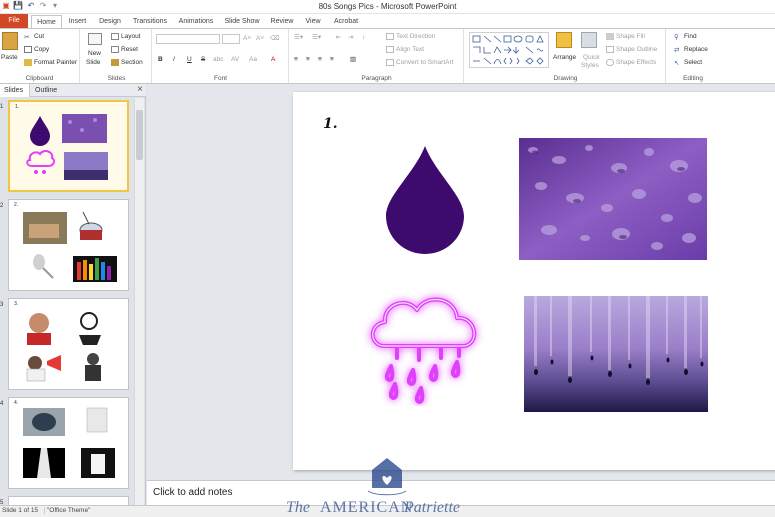 This screenshot has height=517, width=775. Describe the element at coordinates (410, 36) in the screenshot. I see `text-direction-button: Text Direction` at that location.